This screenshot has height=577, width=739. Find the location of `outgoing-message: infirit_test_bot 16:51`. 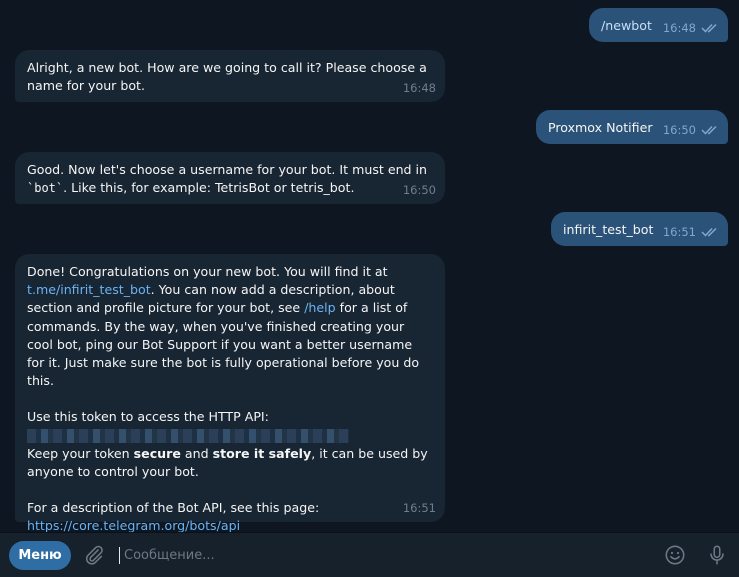

outgoing-message: infirit_test_bot 16:51 is located at coordinates (639, 229).